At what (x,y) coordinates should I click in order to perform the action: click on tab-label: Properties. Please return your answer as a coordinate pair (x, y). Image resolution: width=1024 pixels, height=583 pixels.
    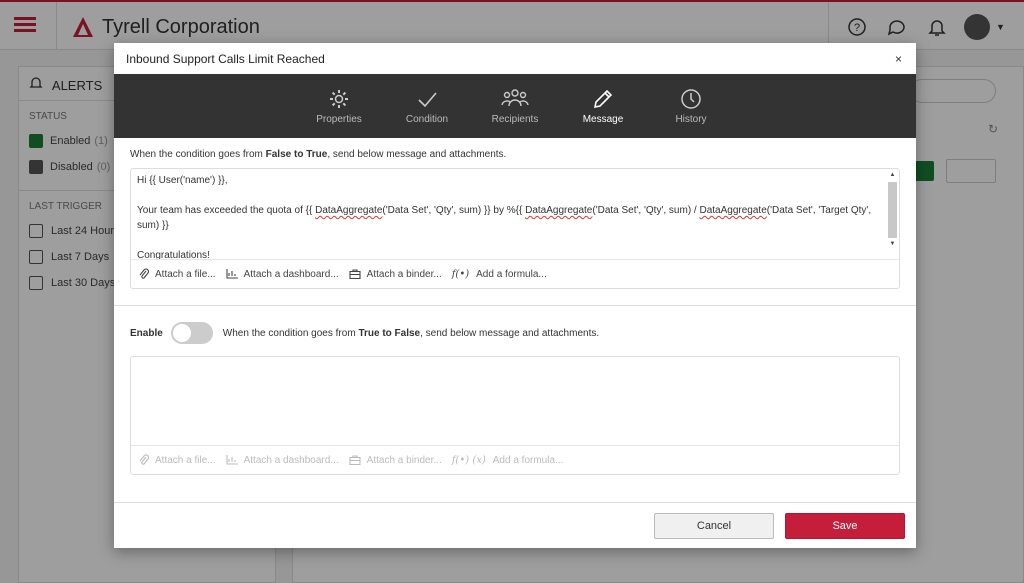
    Looking at the image, I should click on (339, 119).